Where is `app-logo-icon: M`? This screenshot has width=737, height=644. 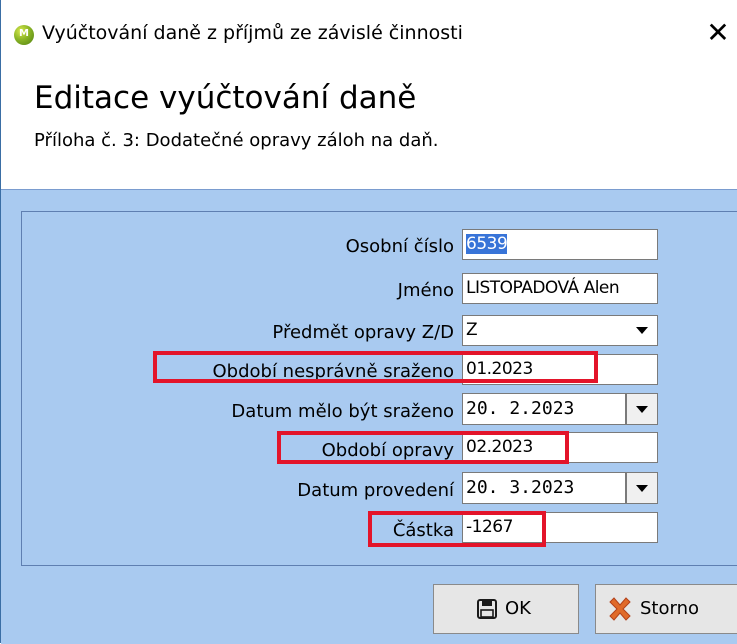 app-logo-icon: M is located at coordinates (24, 35).